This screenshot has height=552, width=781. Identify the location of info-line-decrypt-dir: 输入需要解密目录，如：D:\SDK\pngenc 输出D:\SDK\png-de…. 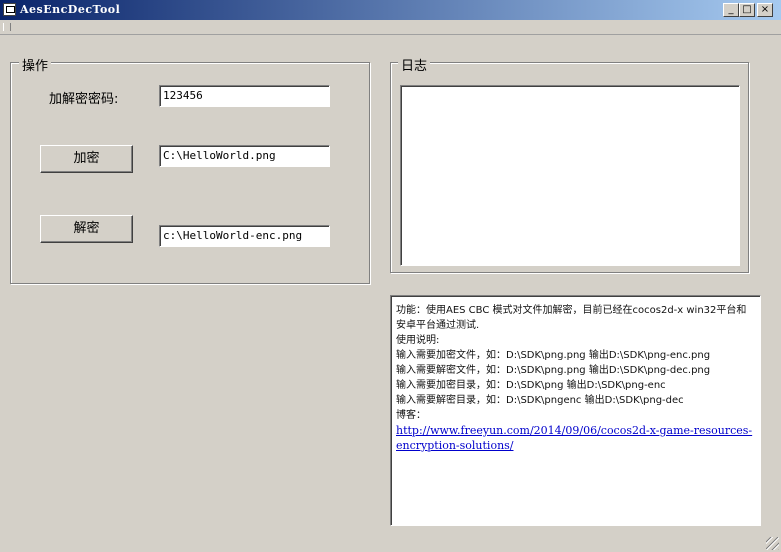
(540, 400).